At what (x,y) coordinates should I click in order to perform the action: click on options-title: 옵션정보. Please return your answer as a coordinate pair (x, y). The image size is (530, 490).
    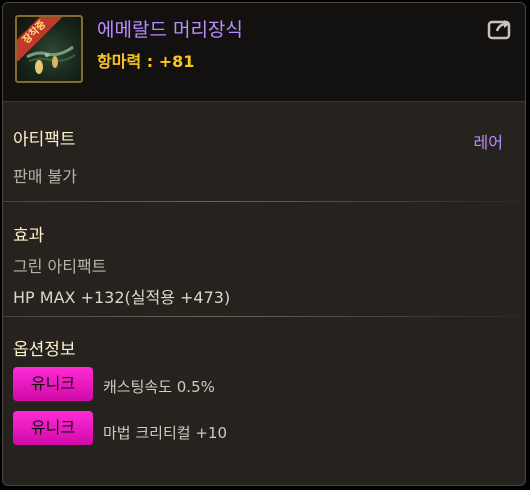
    Looking at the image, I should click on (44, 350).